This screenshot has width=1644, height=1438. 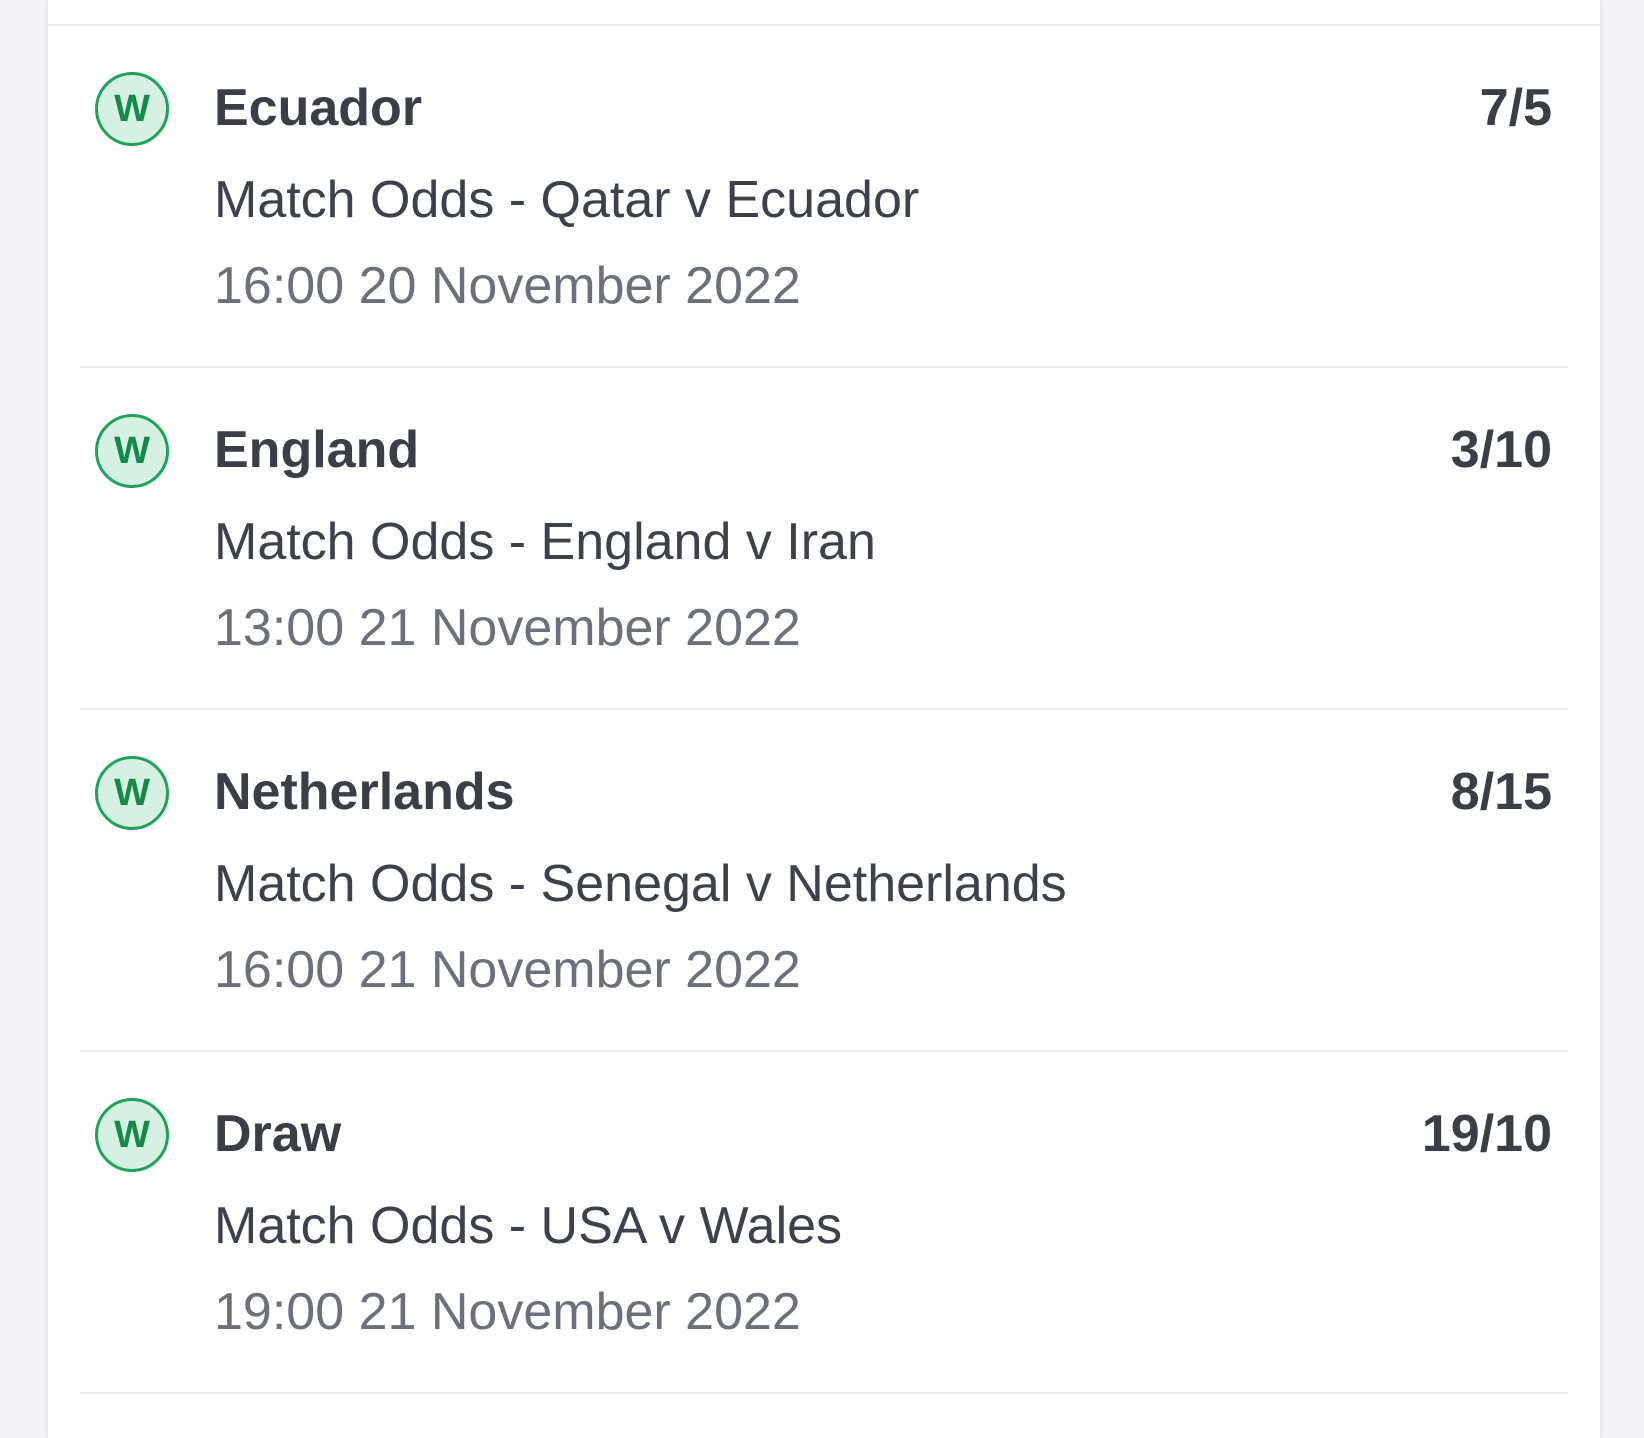 What do you see at coordinates (824, 1393) in the screenshot?
I see `row-divider` at bounding box center [824, 1393].